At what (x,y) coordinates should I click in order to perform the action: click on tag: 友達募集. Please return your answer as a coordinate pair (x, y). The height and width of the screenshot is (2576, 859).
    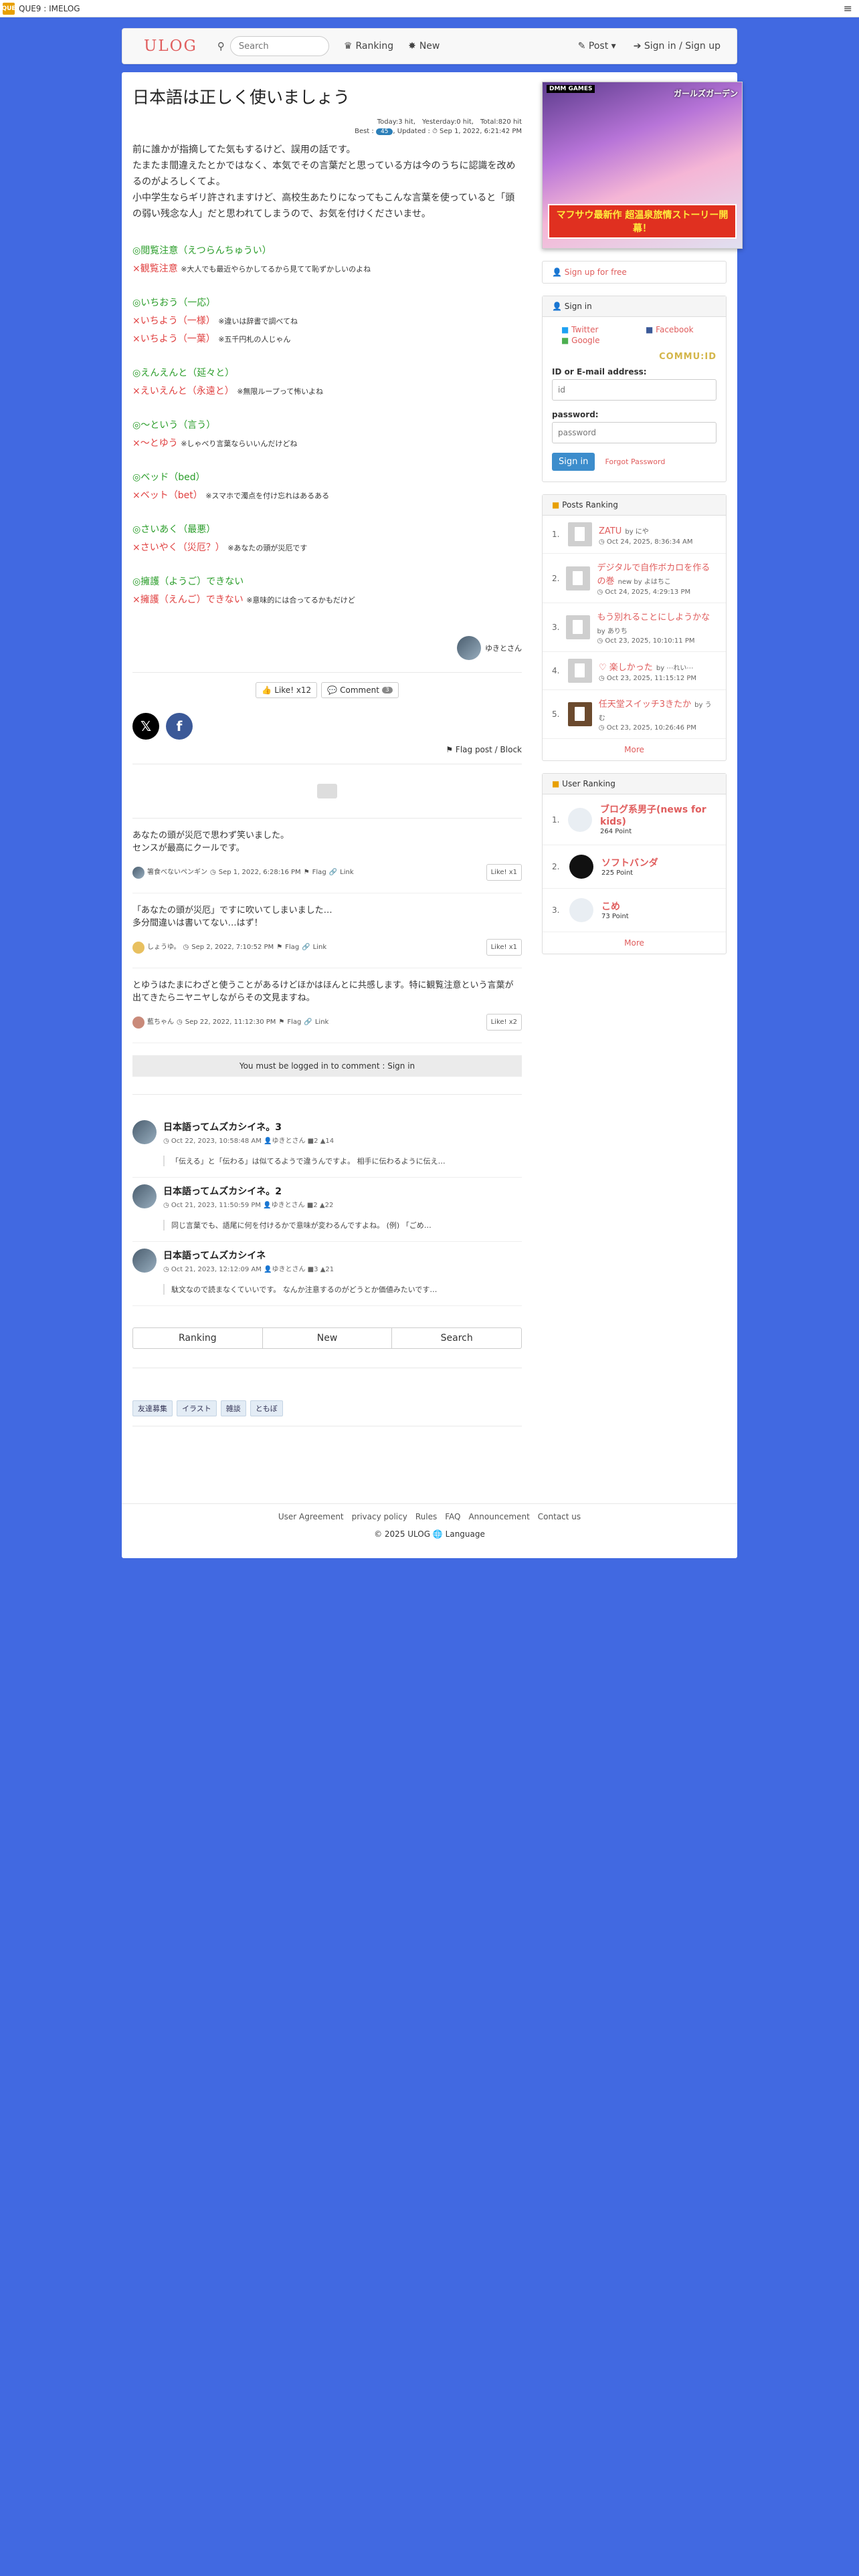
    Looking at the image, I should click on (152, 1408).